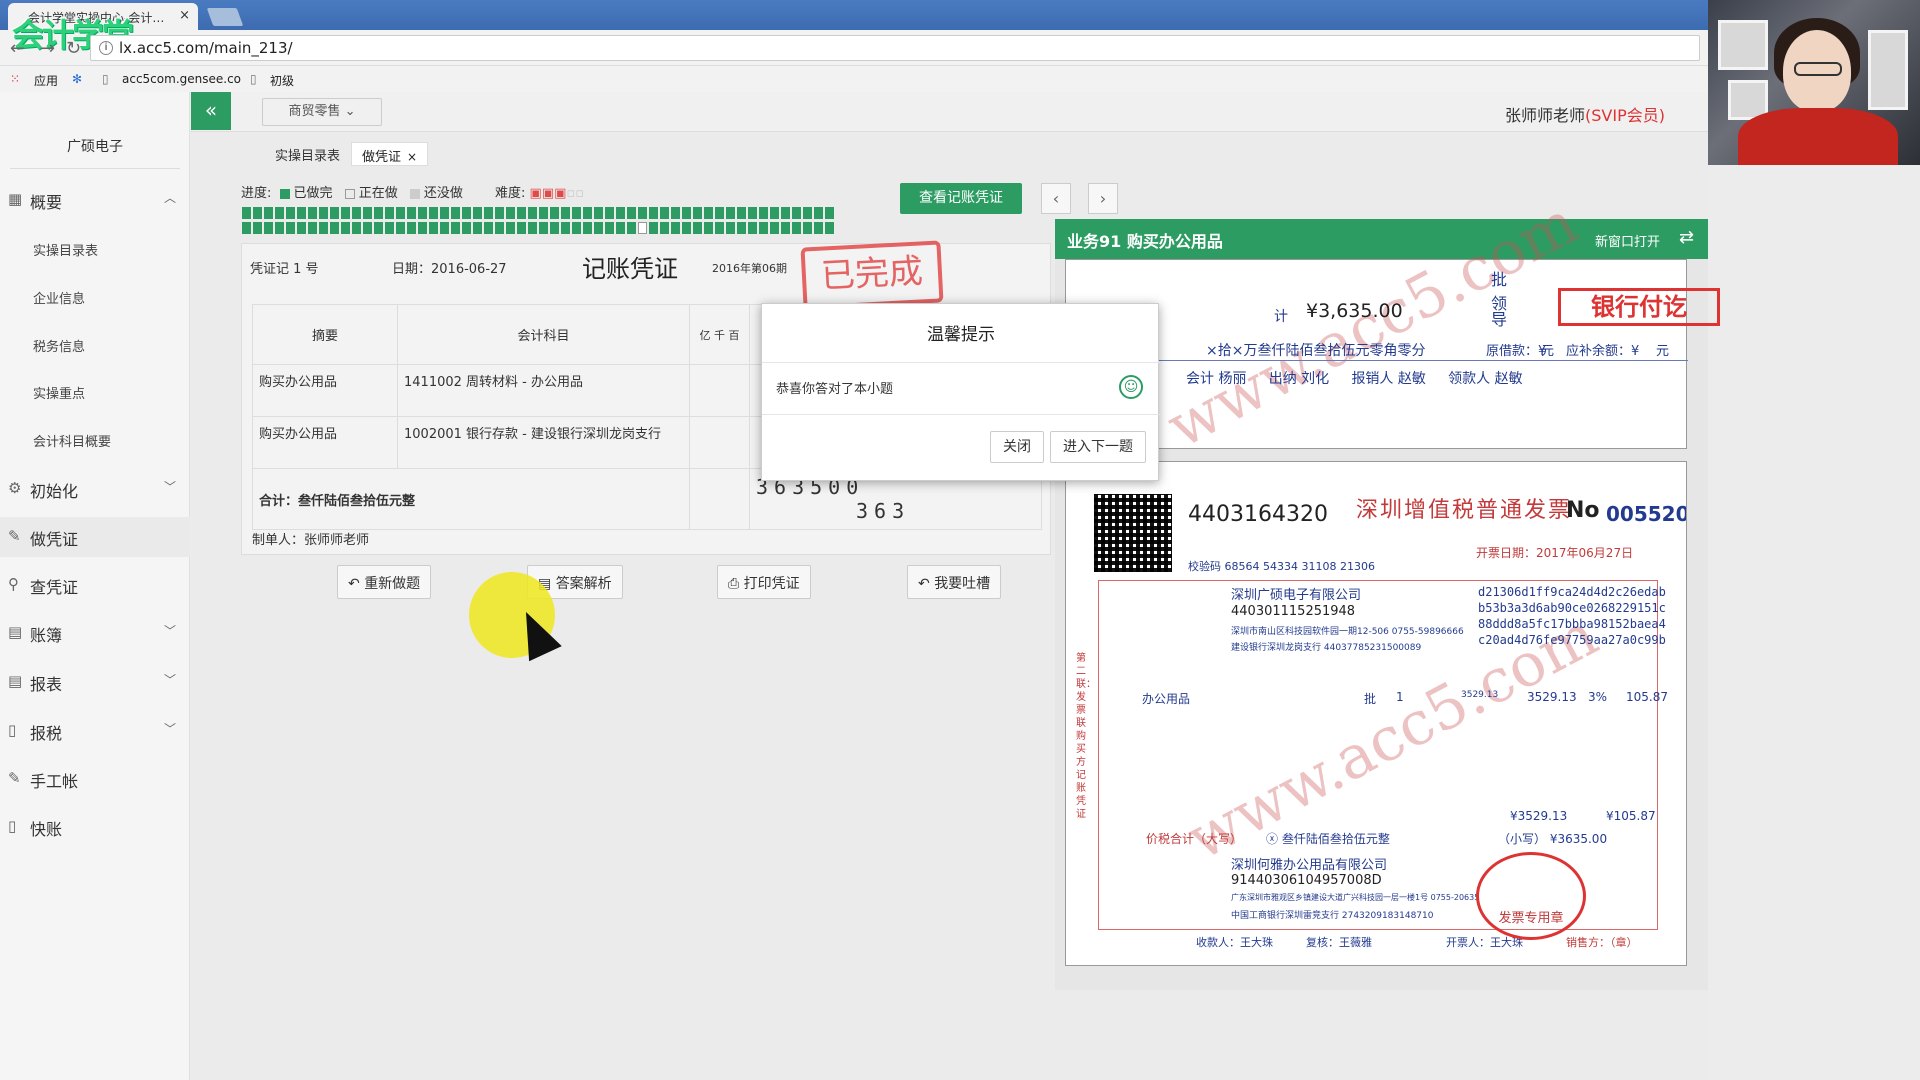  I want to click on tab-make-voucher: 做凭证 ×, so click(390, 154).